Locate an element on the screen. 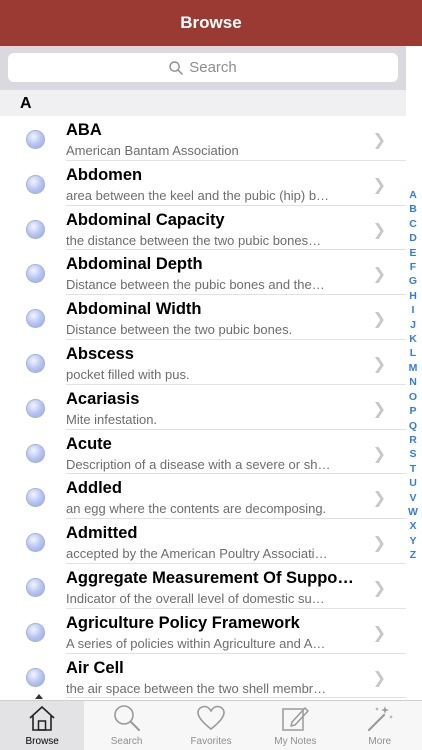 The height and width of the screenshot is (750, 422). index-letter: W is located at coordinates (413, 512).